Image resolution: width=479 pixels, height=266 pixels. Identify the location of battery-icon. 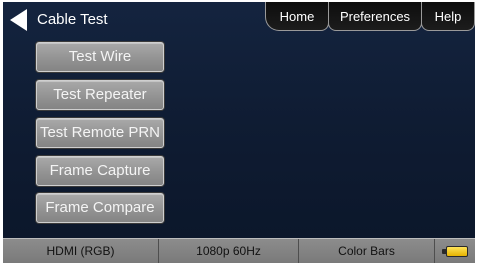
(457, 251).